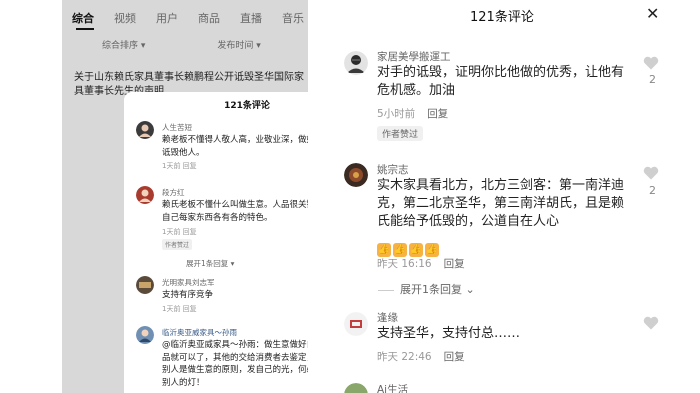  I want to click on sheet-title: 121条评论, so click(247, 106).